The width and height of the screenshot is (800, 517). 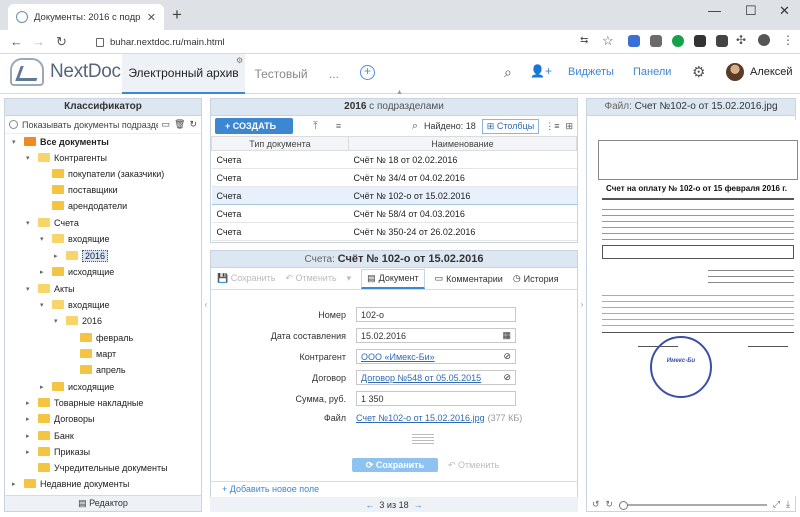 What do you see at coordinates (369, 505) in the screenshot?
I see `prev-icon: ←` at bounding box center [369, 505].